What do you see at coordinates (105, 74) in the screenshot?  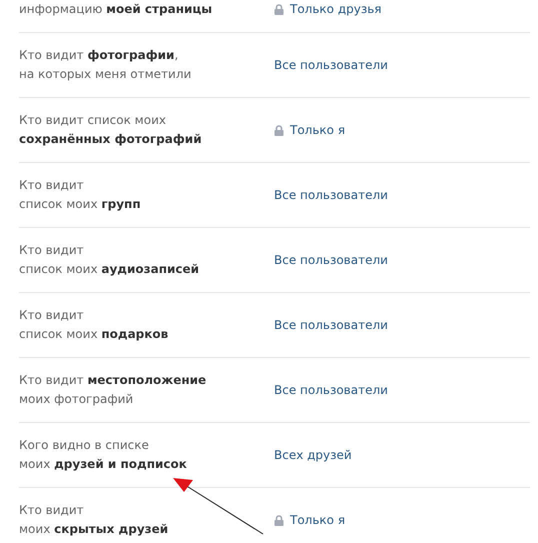 I see `setting-label: на которых меня отметили` at bounding box center [105, 74].